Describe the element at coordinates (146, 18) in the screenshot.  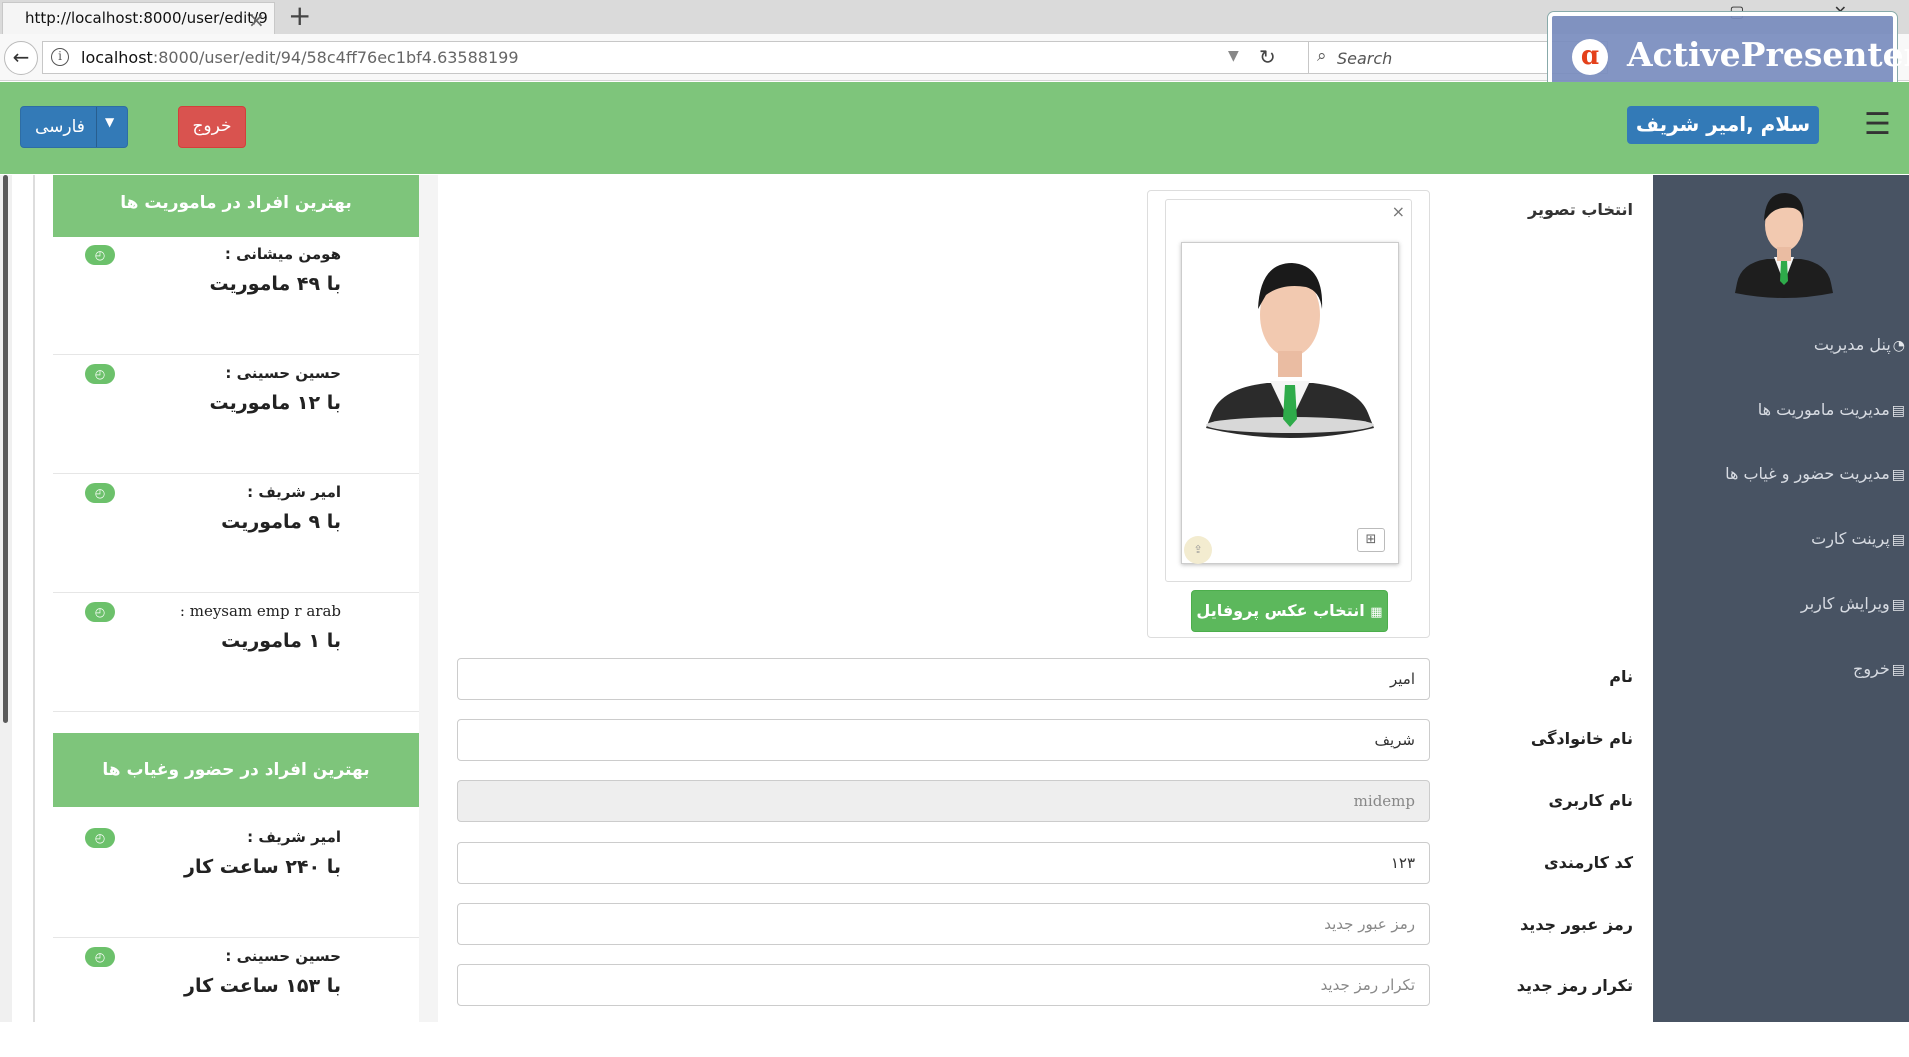
I see `tab-title: http://localhost:8000/user/edit/9` at that location.